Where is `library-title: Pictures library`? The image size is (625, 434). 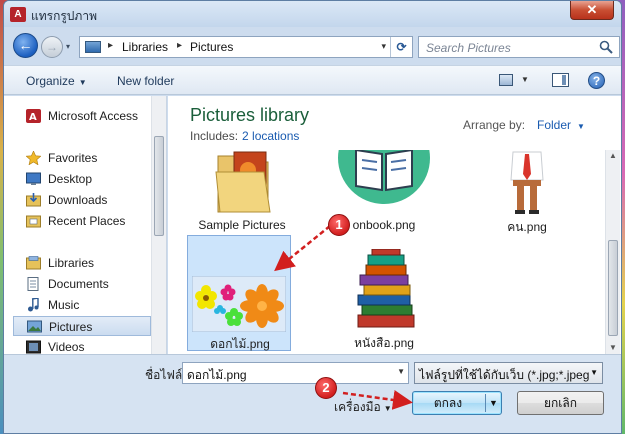 library-title: Pictures library is located at coordinates (250, 115).